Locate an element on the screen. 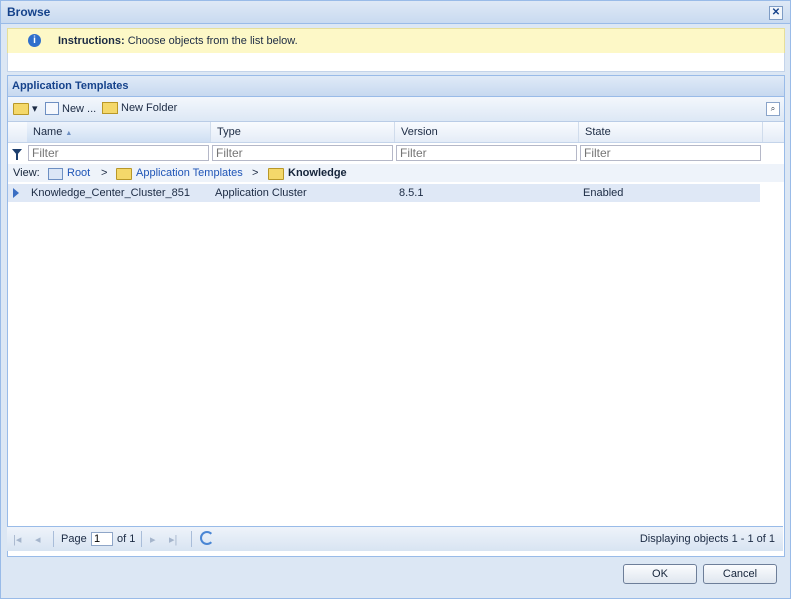 The height and width of the screenshot is (599, 791). find-icon: ⌕ is located at coordinates (773, 109).